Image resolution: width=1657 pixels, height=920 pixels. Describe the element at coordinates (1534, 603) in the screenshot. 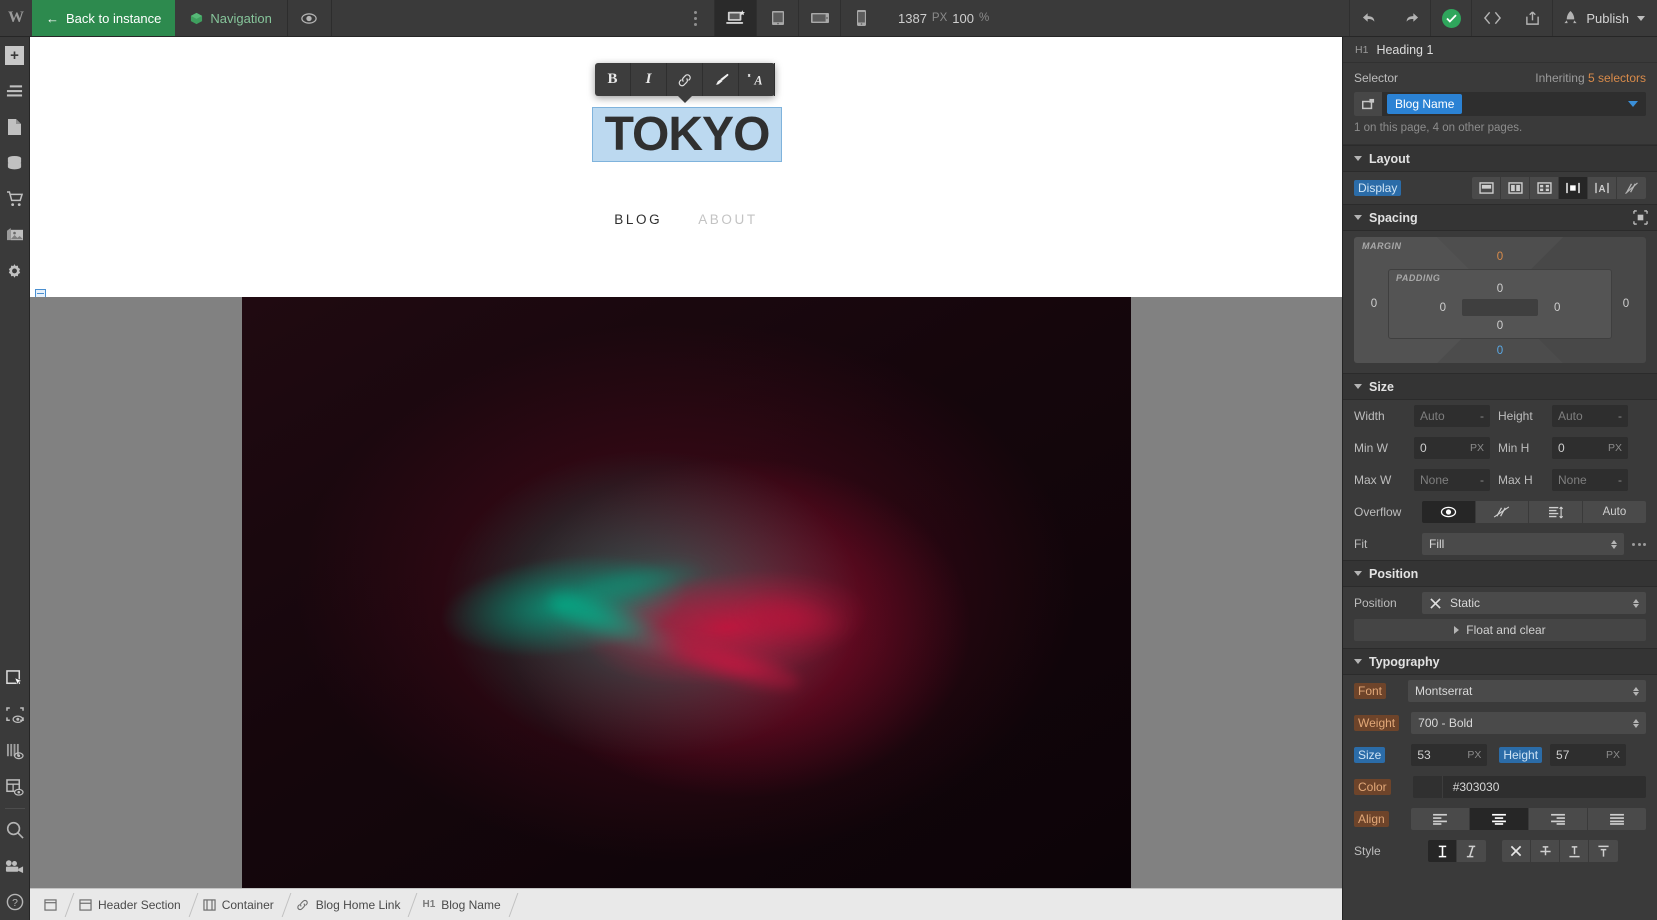

I see `position-select: Static` at that location.